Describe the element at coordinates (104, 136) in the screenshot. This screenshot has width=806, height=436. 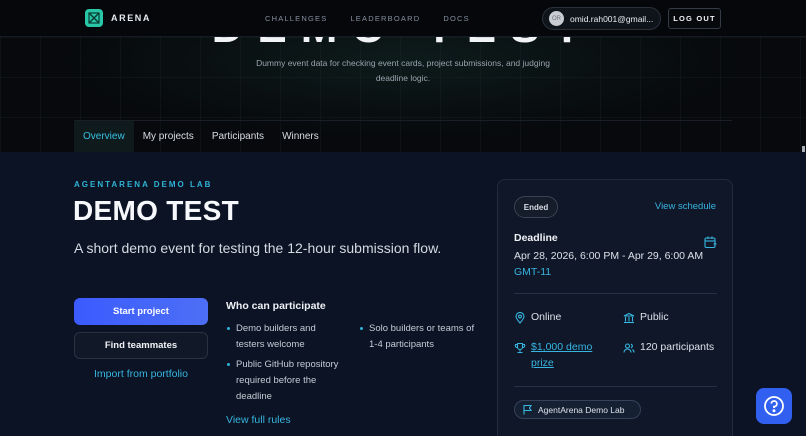
I see `tab-overview: Overview` at that location.